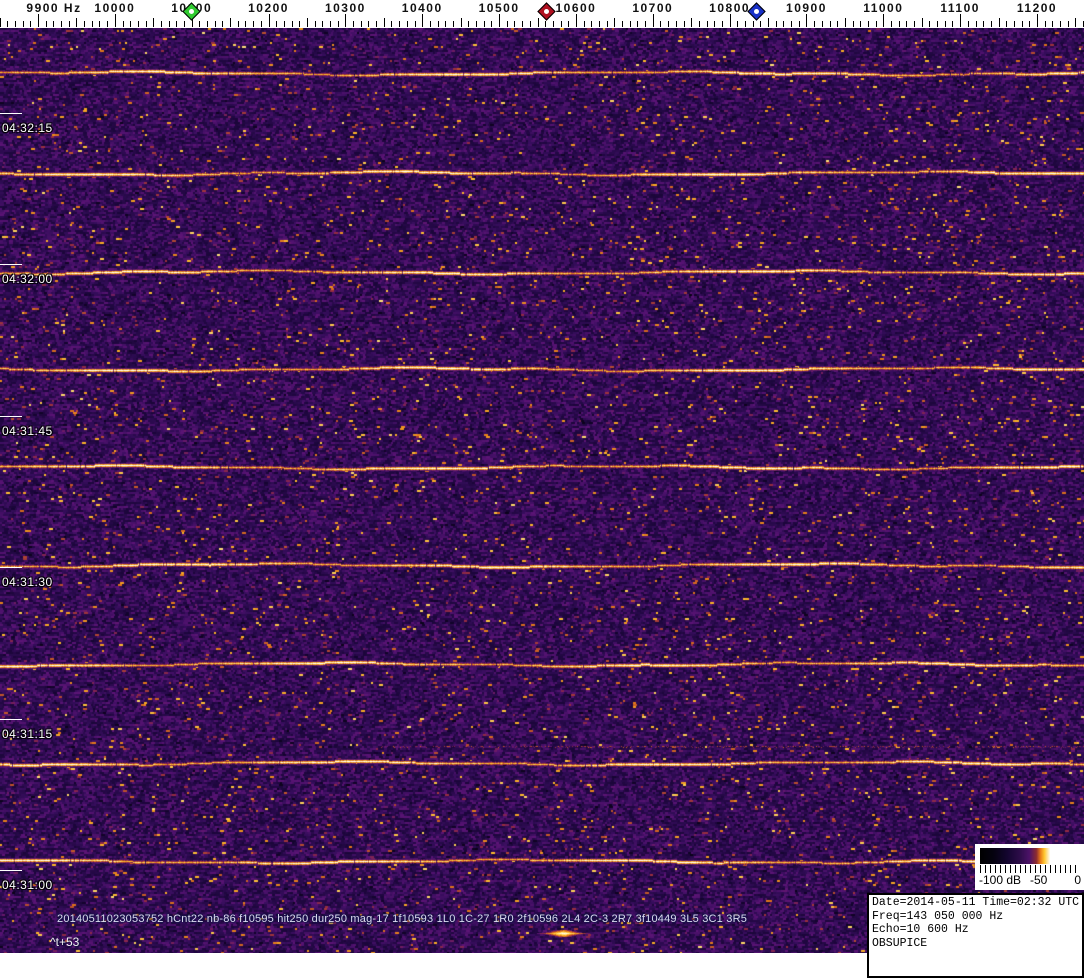  Describe the element at coordinates (883, 8) in the screenshot. I see `frequency-tick-label: 11000` at that location.